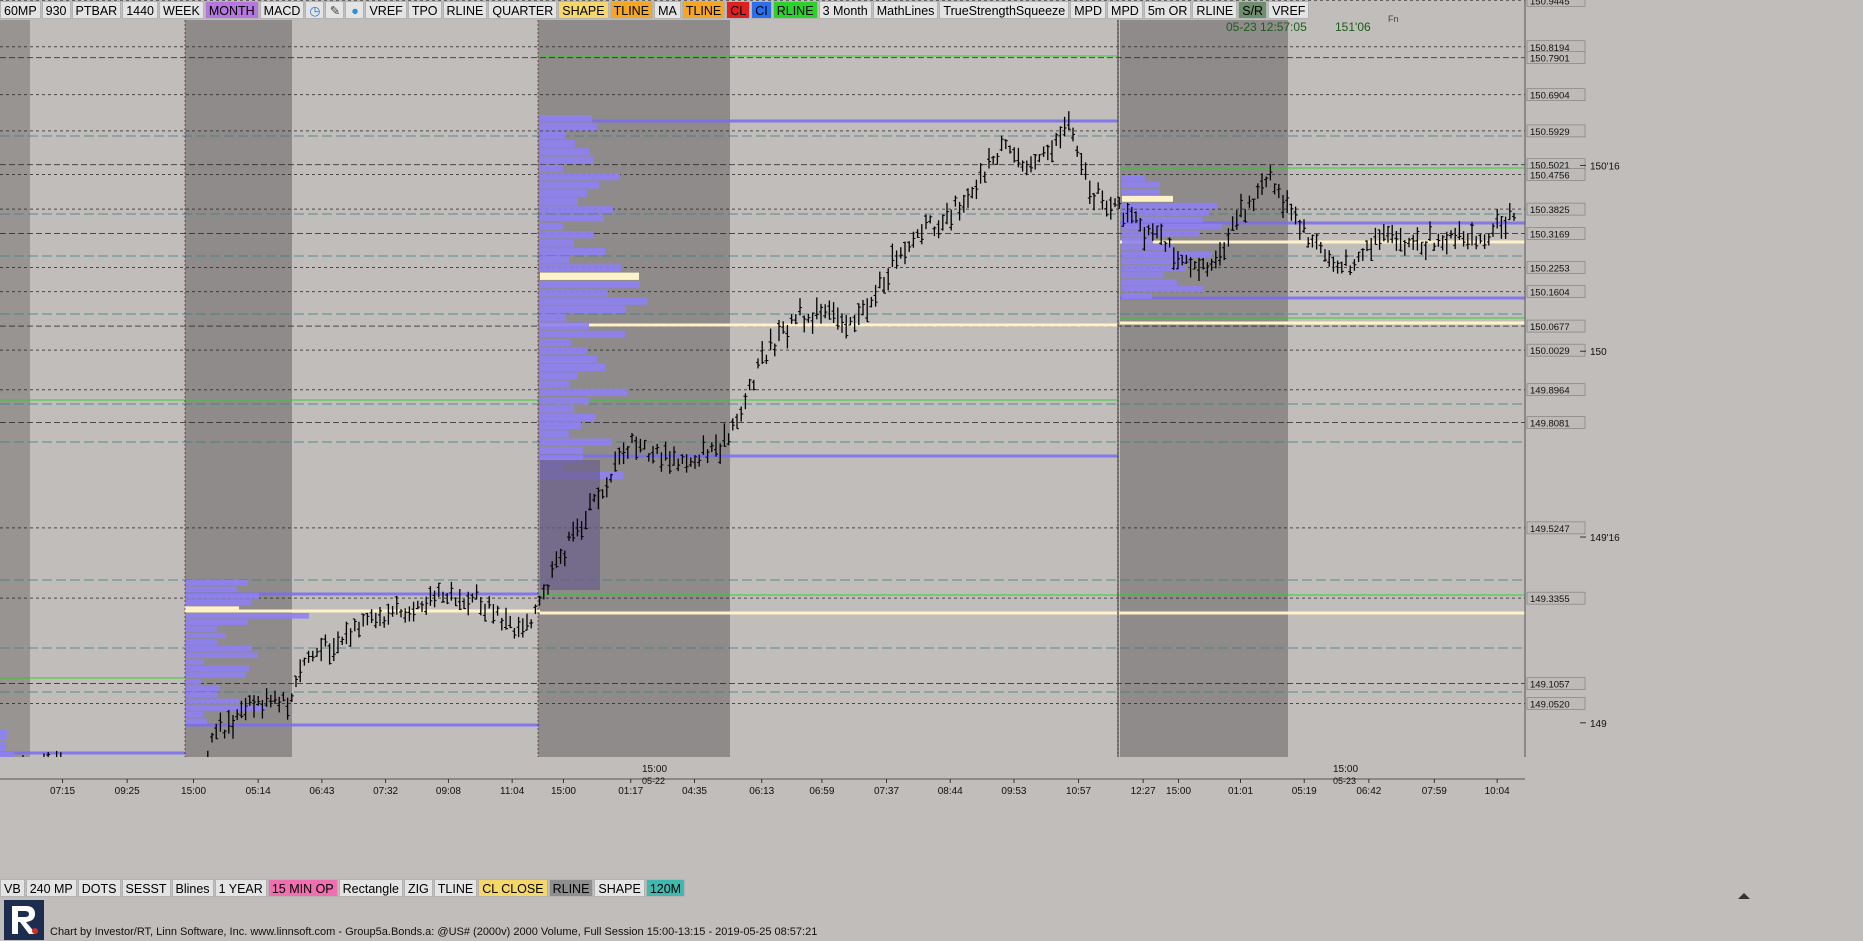 Image resolution: width=1863 pixels, height=941 pixels. What do you see at coordinates (1550, 96) in the screenshot?
I see `price-label: 150.6904` at bounding box center [1550, 96].